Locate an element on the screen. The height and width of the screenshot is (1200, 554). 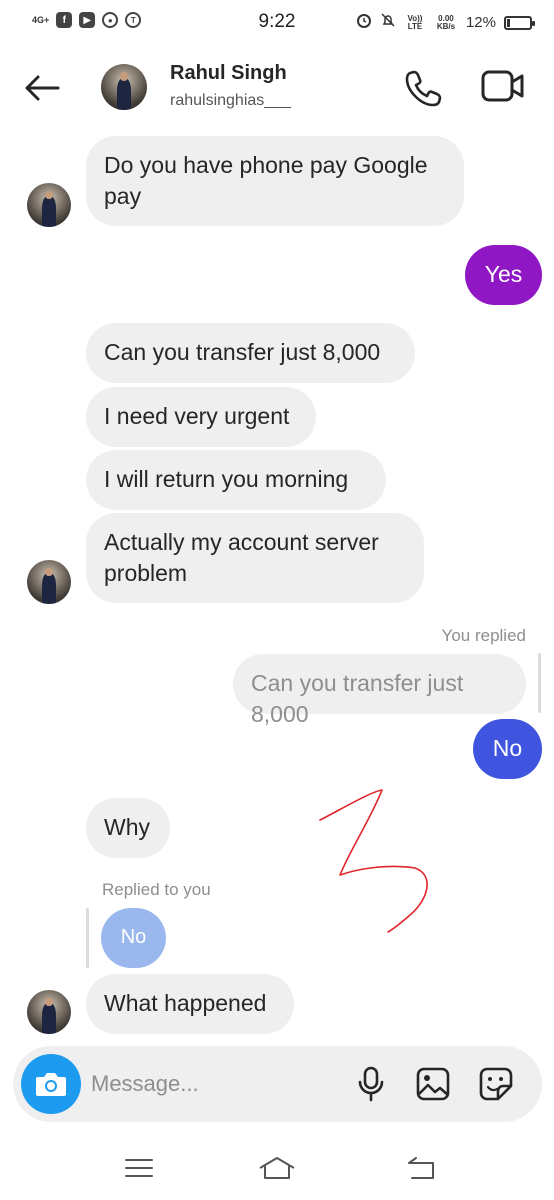
back-icon is located at coordinates (421, 1168).